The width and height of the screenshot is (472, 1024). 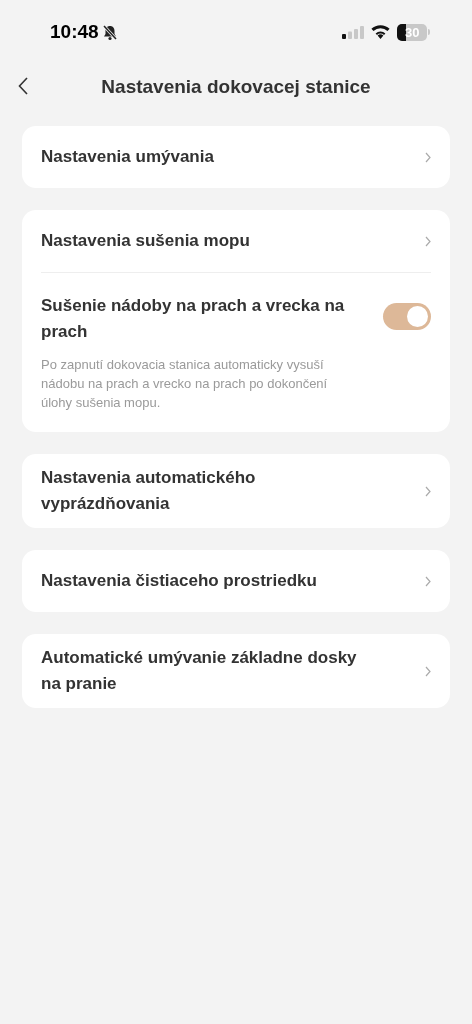 What do you see at coordinates (127, 157) in the screenshot?
I see `row-label: Nastavenia umývania` at bounding box center [127, 157].